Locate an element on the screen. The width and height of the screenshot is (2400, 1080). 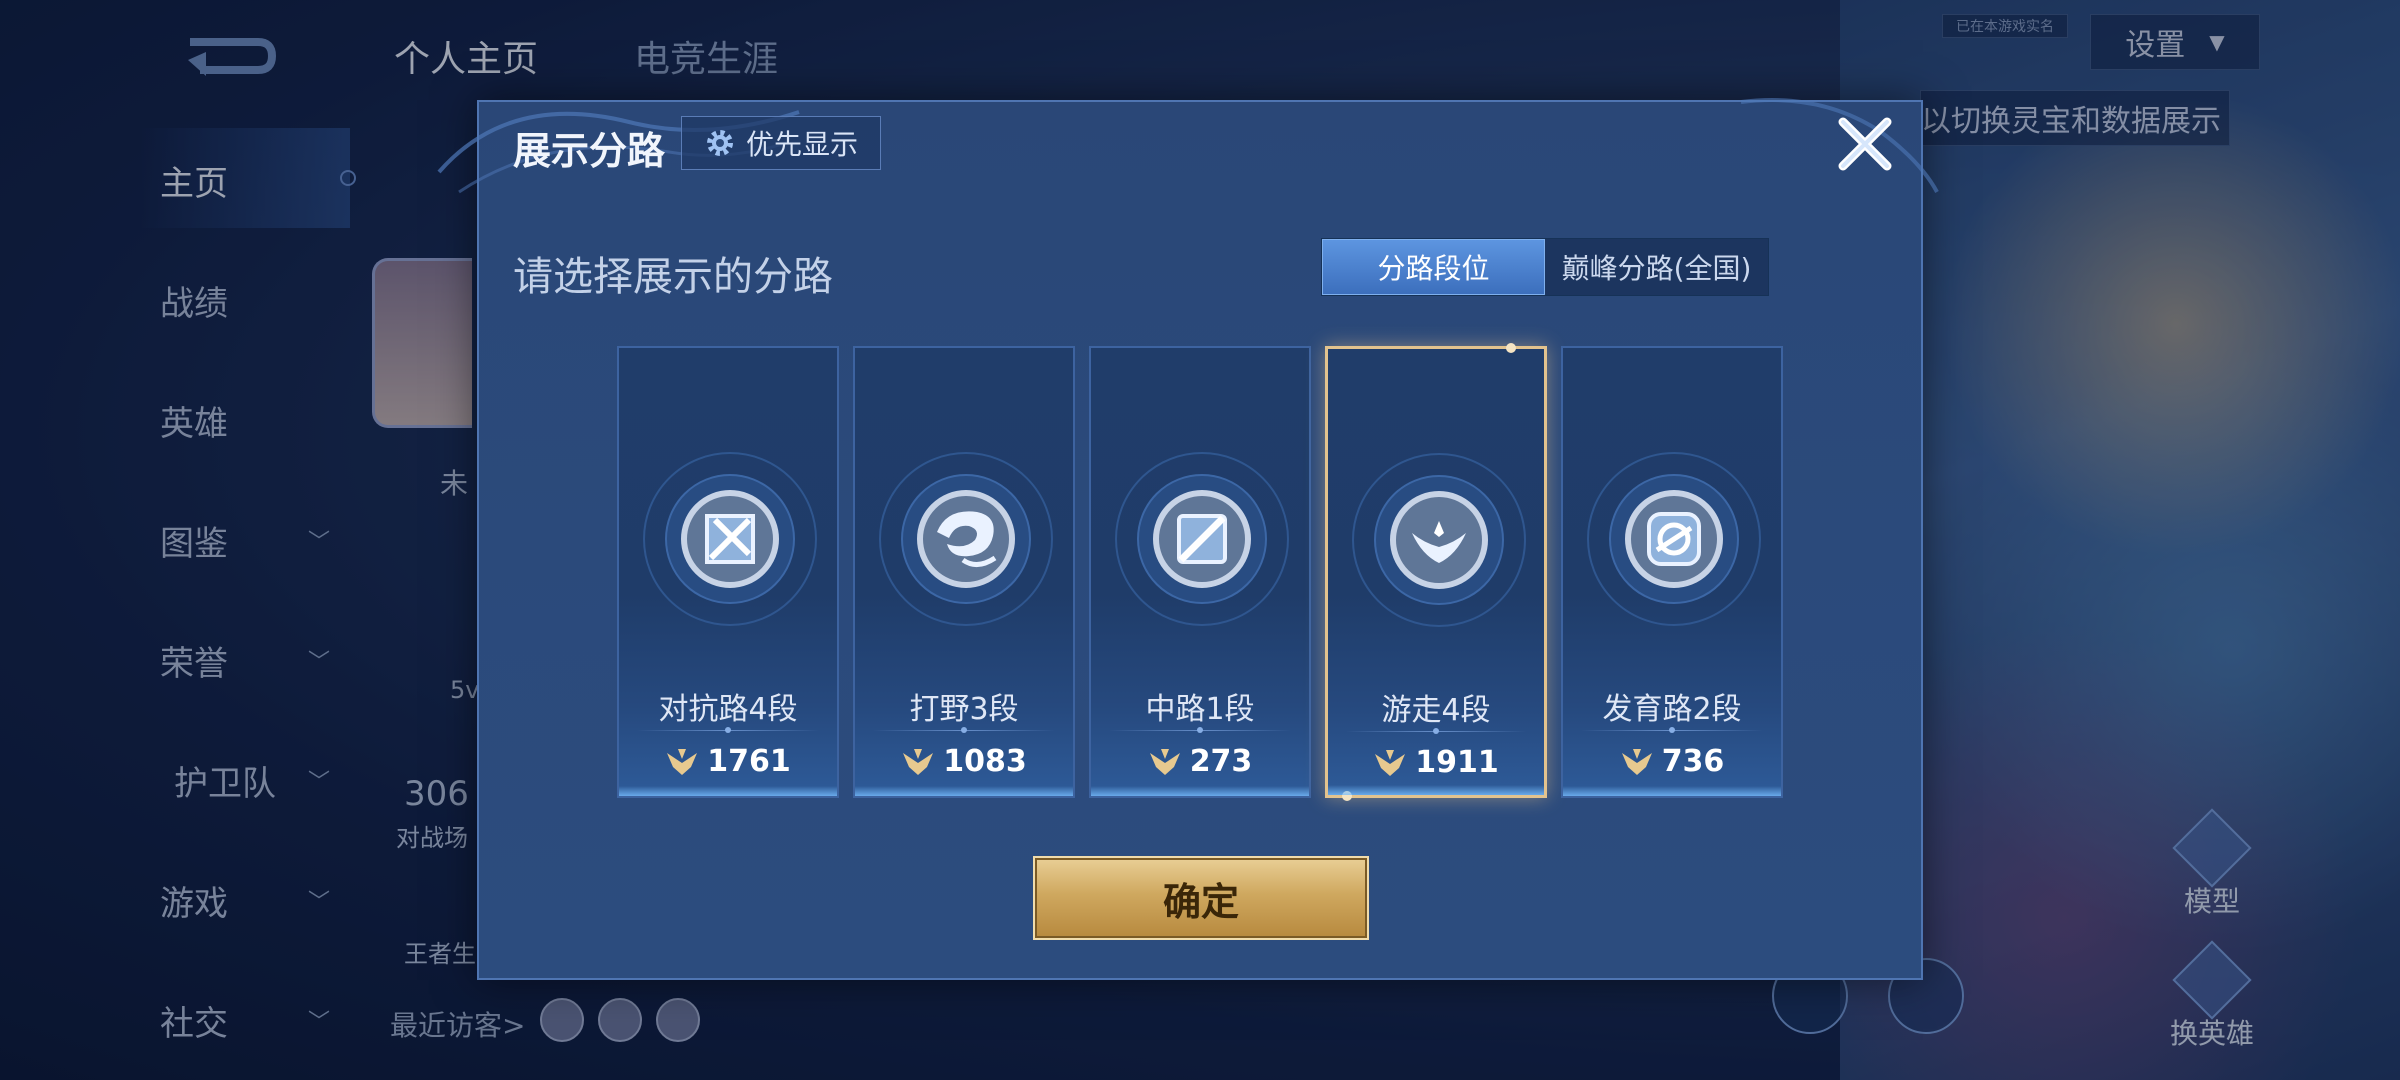
lane-rank-label: 发育路2段 is located at coordinates (1672, 709).